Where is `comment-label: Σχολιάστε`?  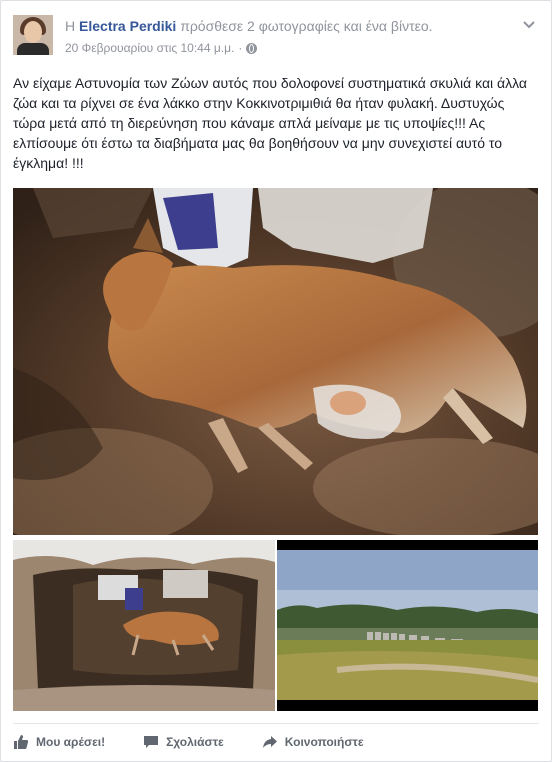
comment-label: Σχολιάστε is located at coordinates (195, 742).